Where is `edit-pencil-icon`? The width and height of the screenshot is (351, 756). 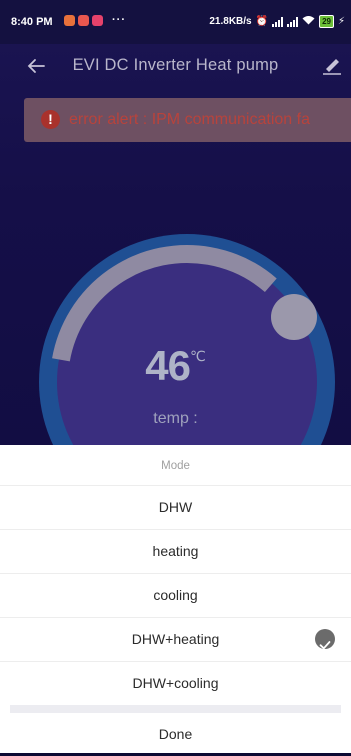
edit-pencil-icon is located at coordinates (332, 66).